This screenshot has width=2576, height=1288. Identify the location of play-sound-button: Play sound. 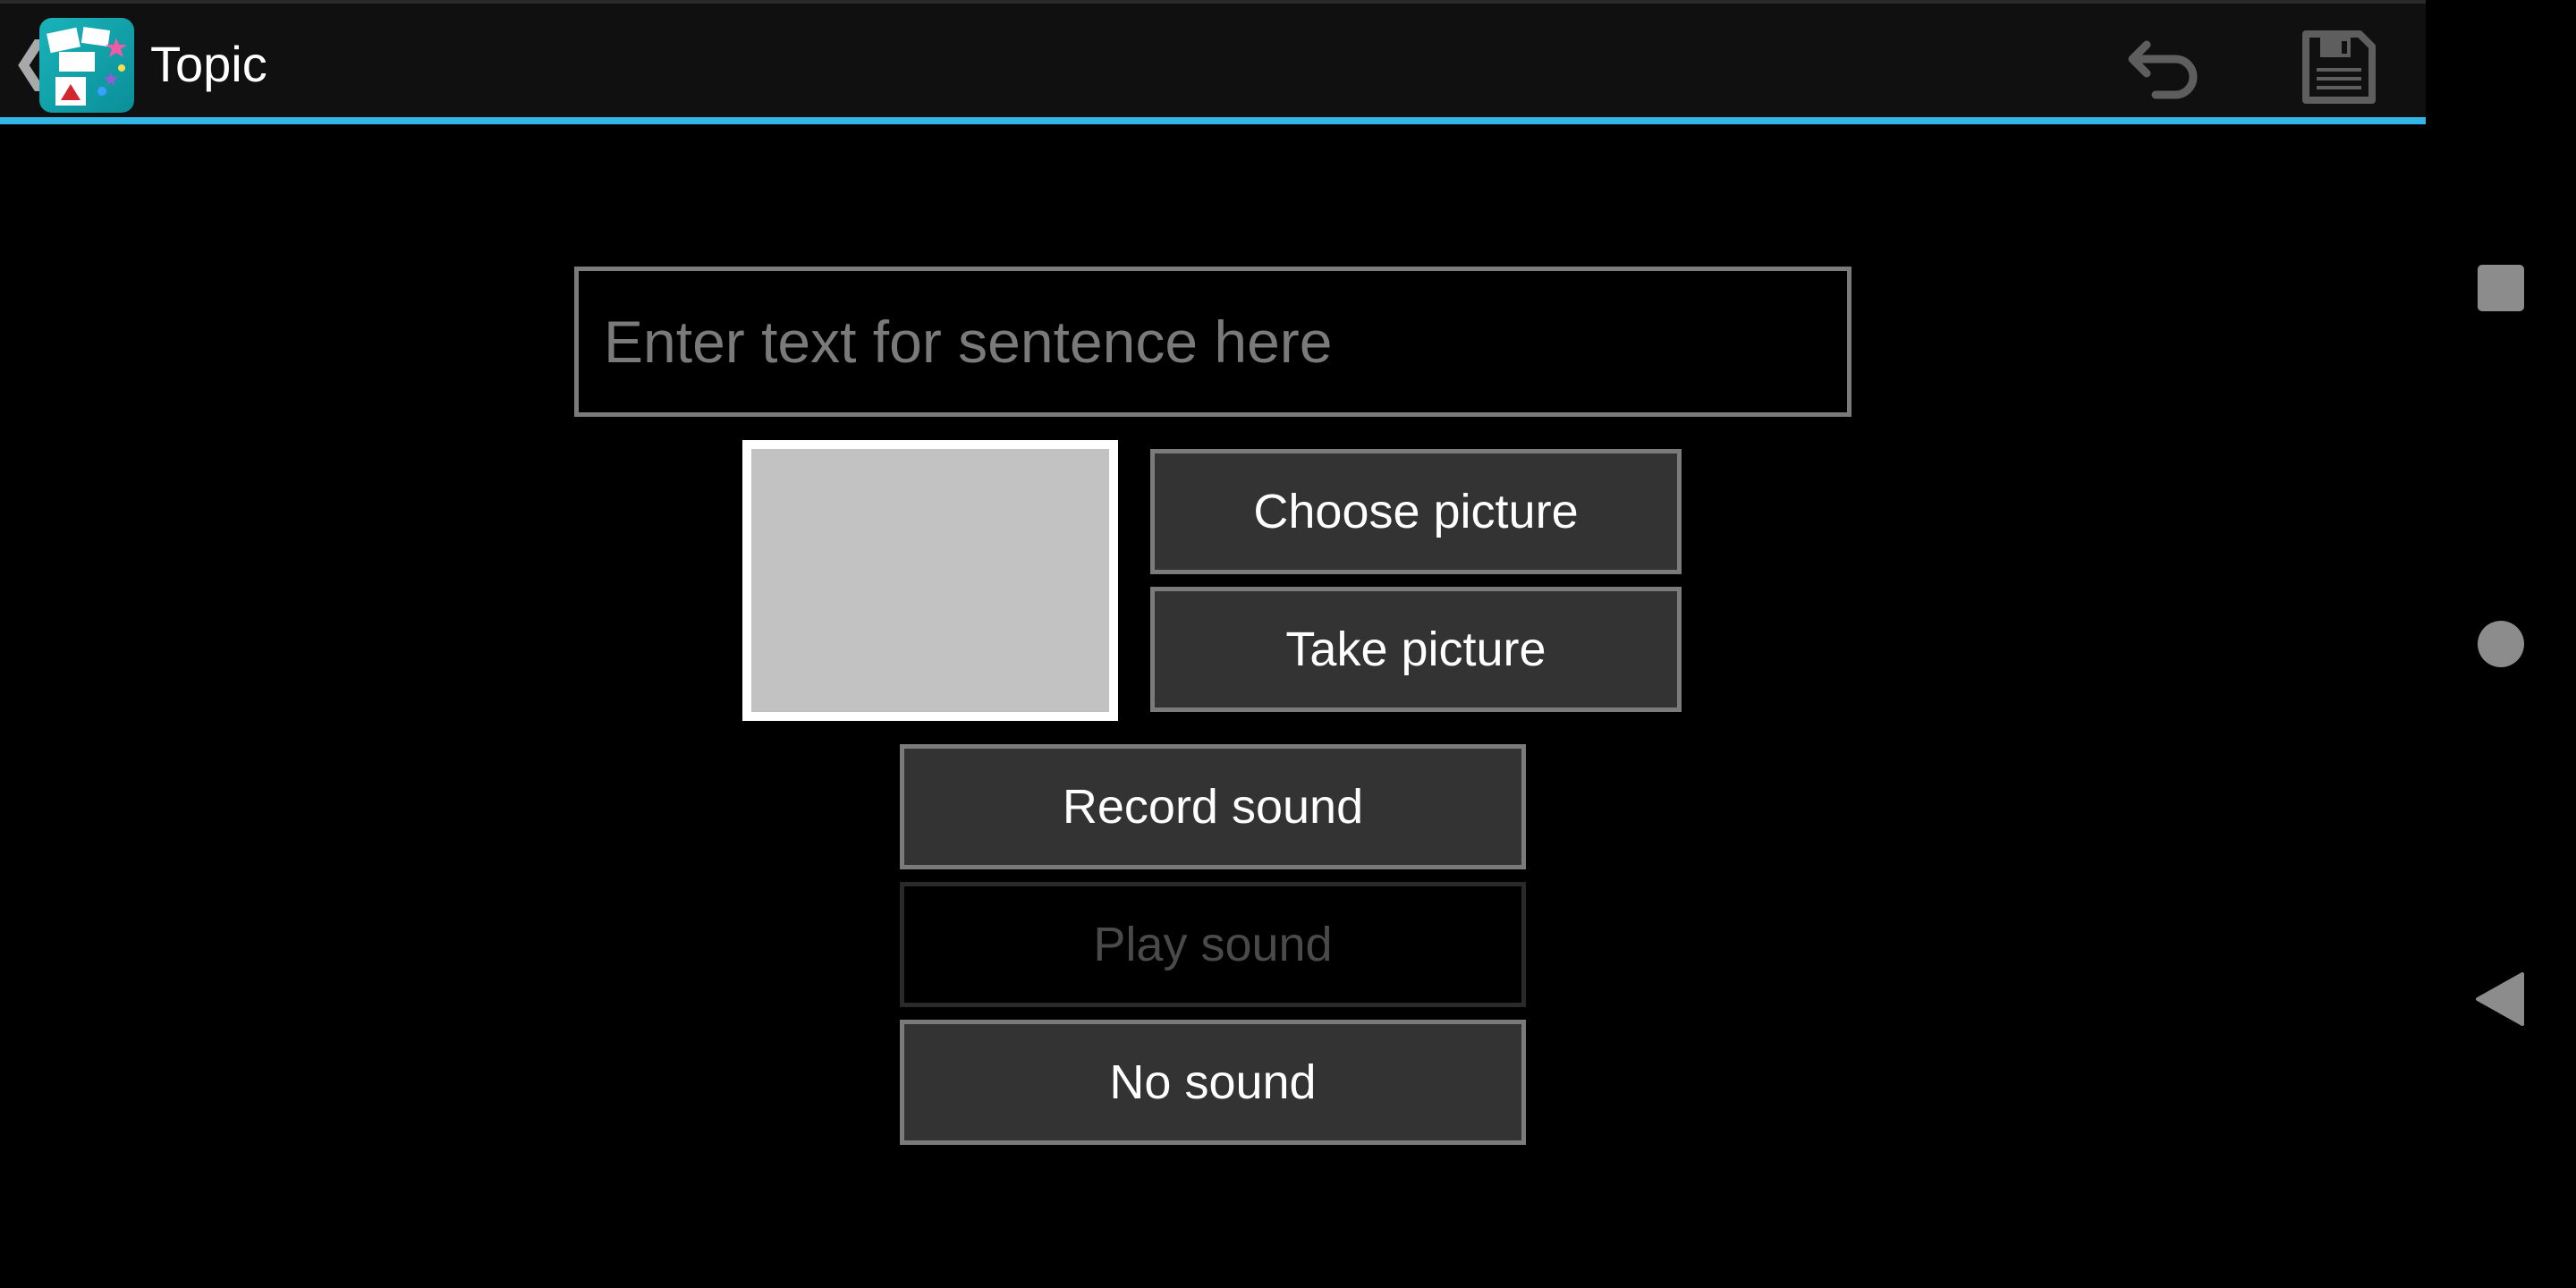
(1213, 944).